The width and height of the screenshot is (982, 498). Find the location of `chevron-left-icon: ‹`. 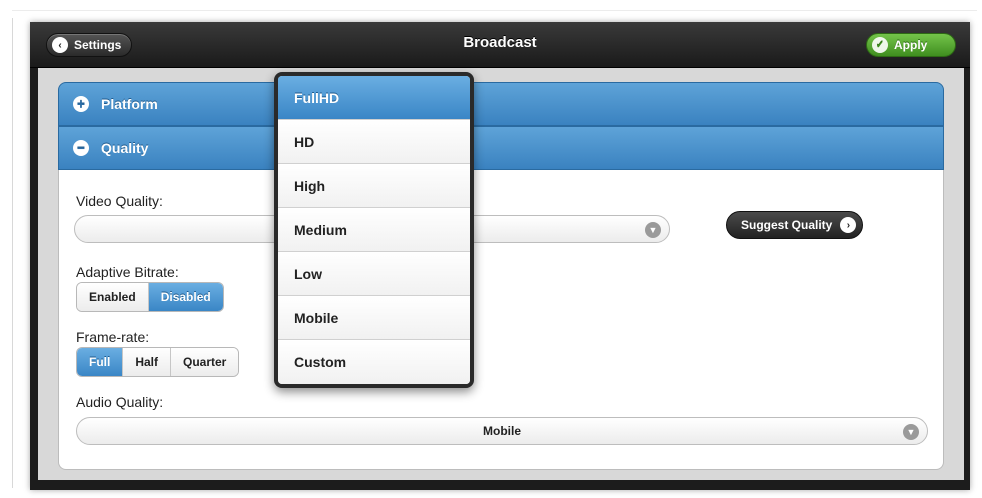

chevron-left-icon: ‹ is located at coordinates (60, 45).